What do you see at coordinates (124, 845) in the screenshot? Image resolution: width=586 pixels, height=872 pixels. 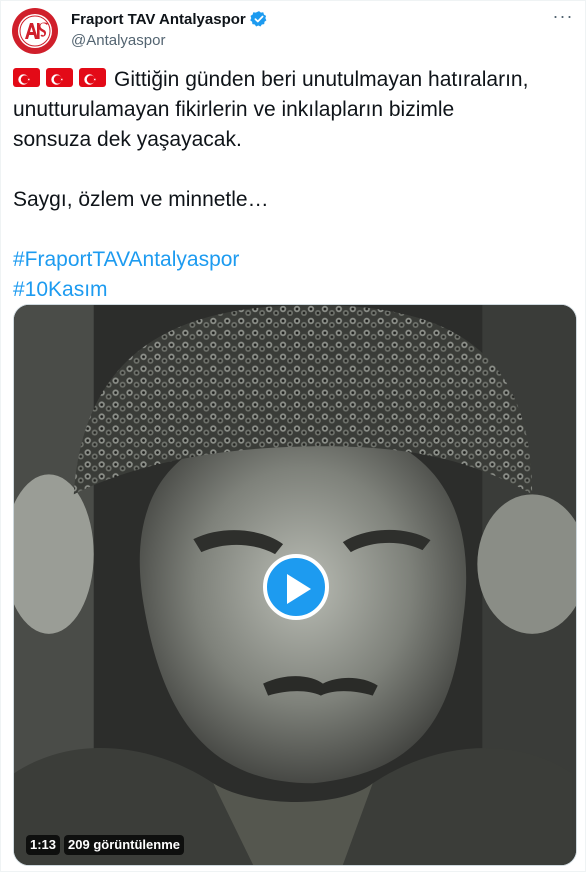 I see `view-count: 209 görüntülenme` at bounding box center [124, 845].